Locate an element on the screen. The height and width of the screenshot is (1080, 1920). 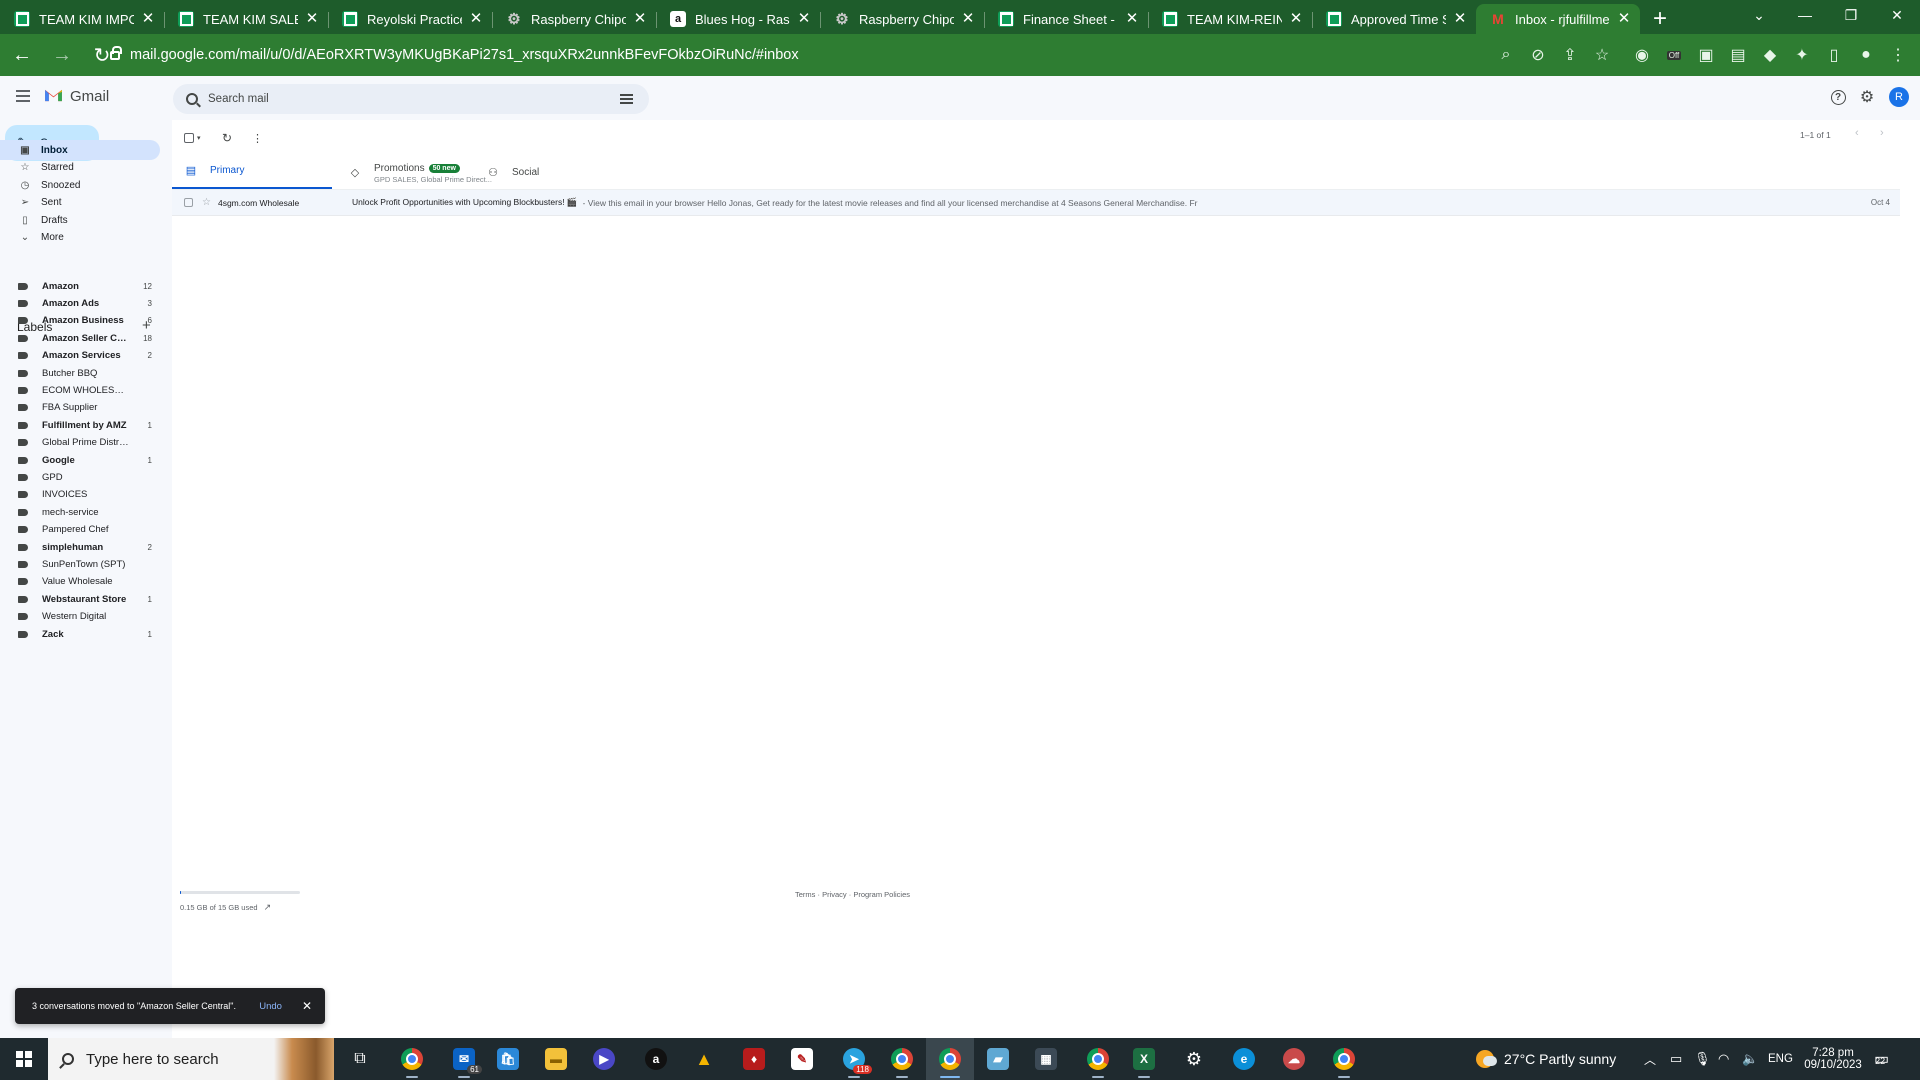
open-external-icon: ↗ is located at coordinates (268, 907).